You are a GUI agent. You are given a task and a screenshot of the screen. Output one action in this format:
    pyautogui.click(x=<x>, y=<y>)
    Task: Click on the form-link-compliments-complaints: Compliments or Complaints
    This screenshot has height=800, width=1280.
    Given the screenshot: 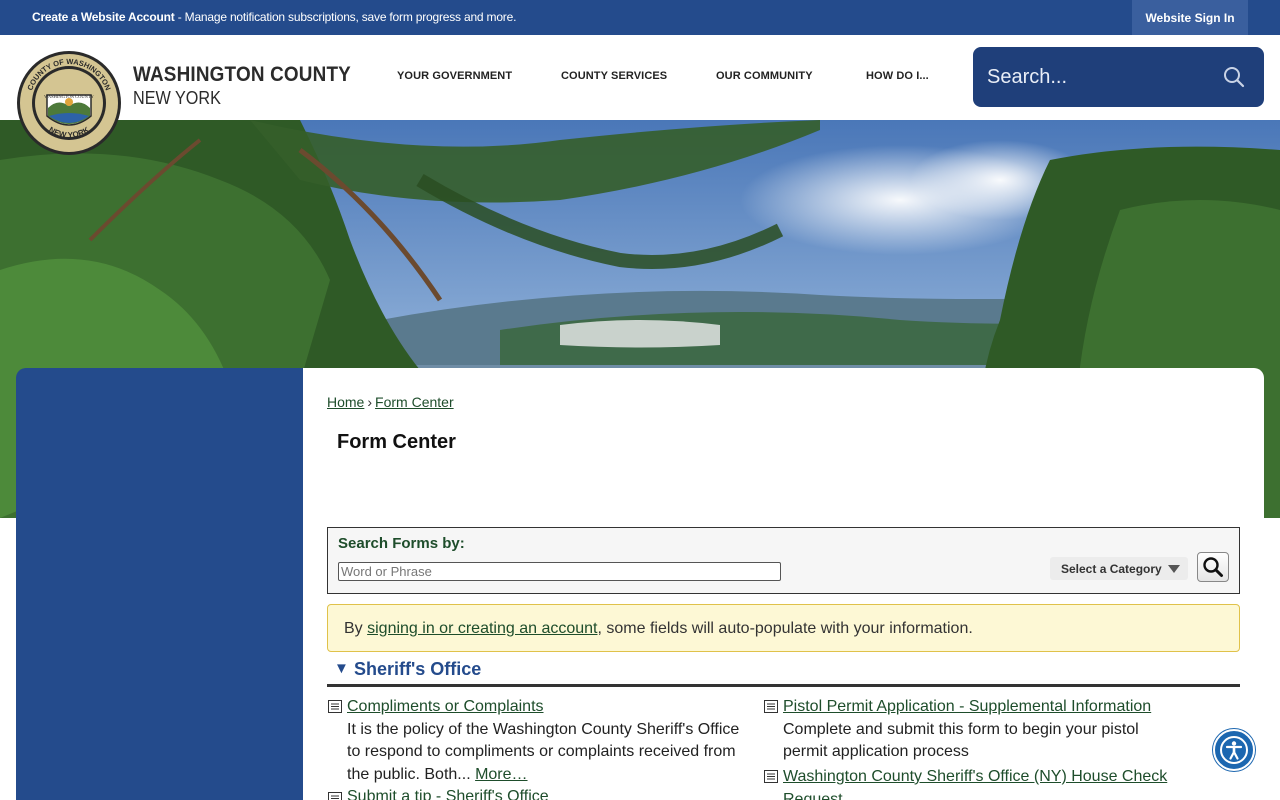 What is the action you would take?
    pyautogui.click(x=445, y=706)
    